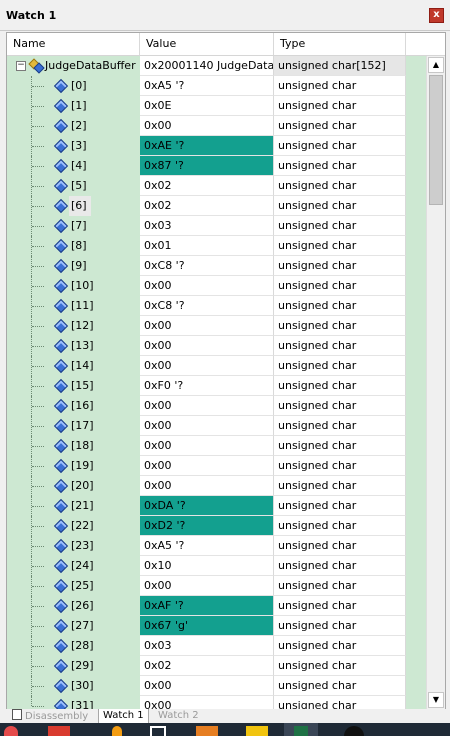  I want to click on scroll-thumb, so click(436, 140).